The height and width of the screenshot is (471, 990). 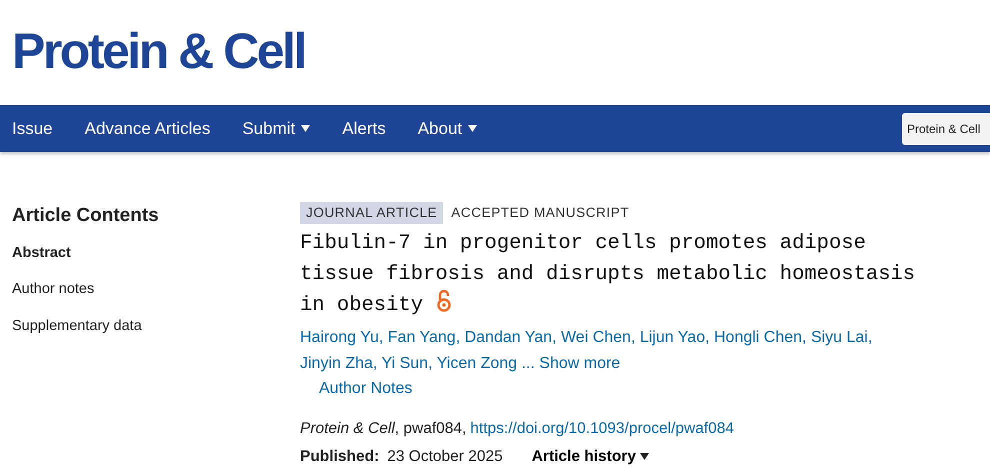 What do you see at coordinates (540, 213) in the screenshot?
I see `manuscript-status: ACCEPTED MANUSCRIPT` at bounding box center [540, 213].